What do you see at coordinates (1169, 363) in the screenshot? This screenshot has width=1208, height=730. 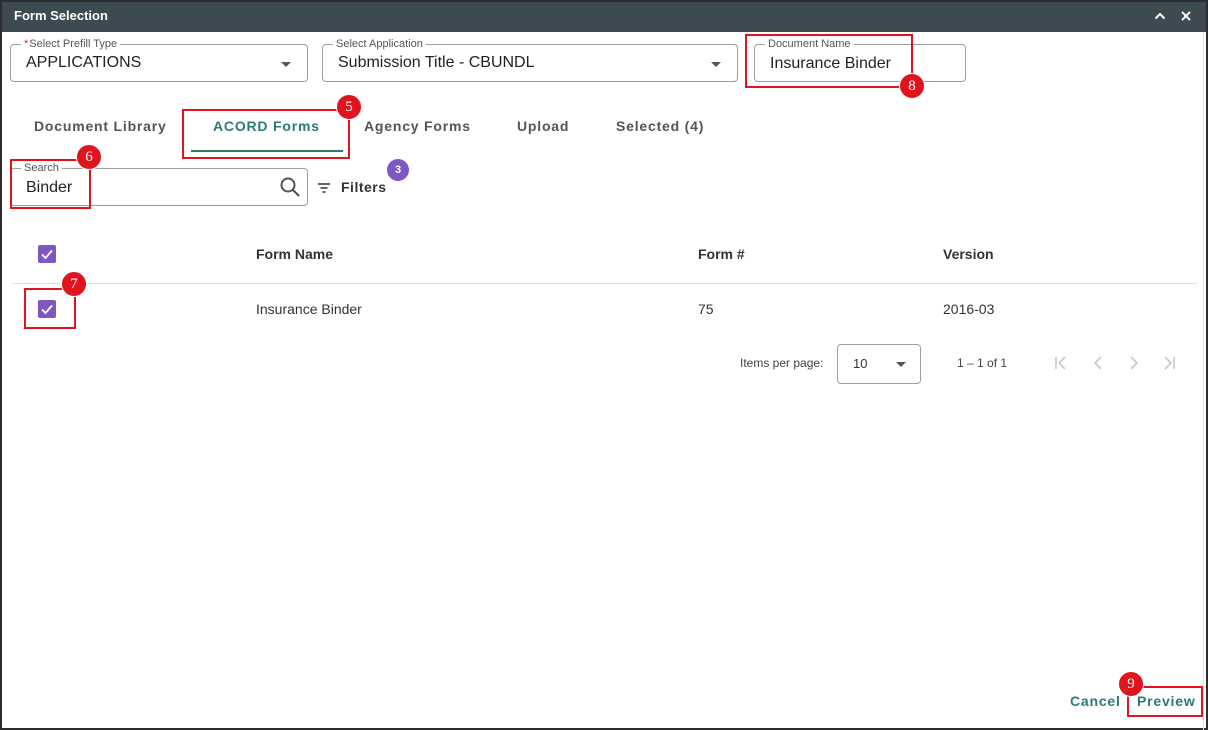 I see `last-page-icon` at bounding box center [1169, 363].